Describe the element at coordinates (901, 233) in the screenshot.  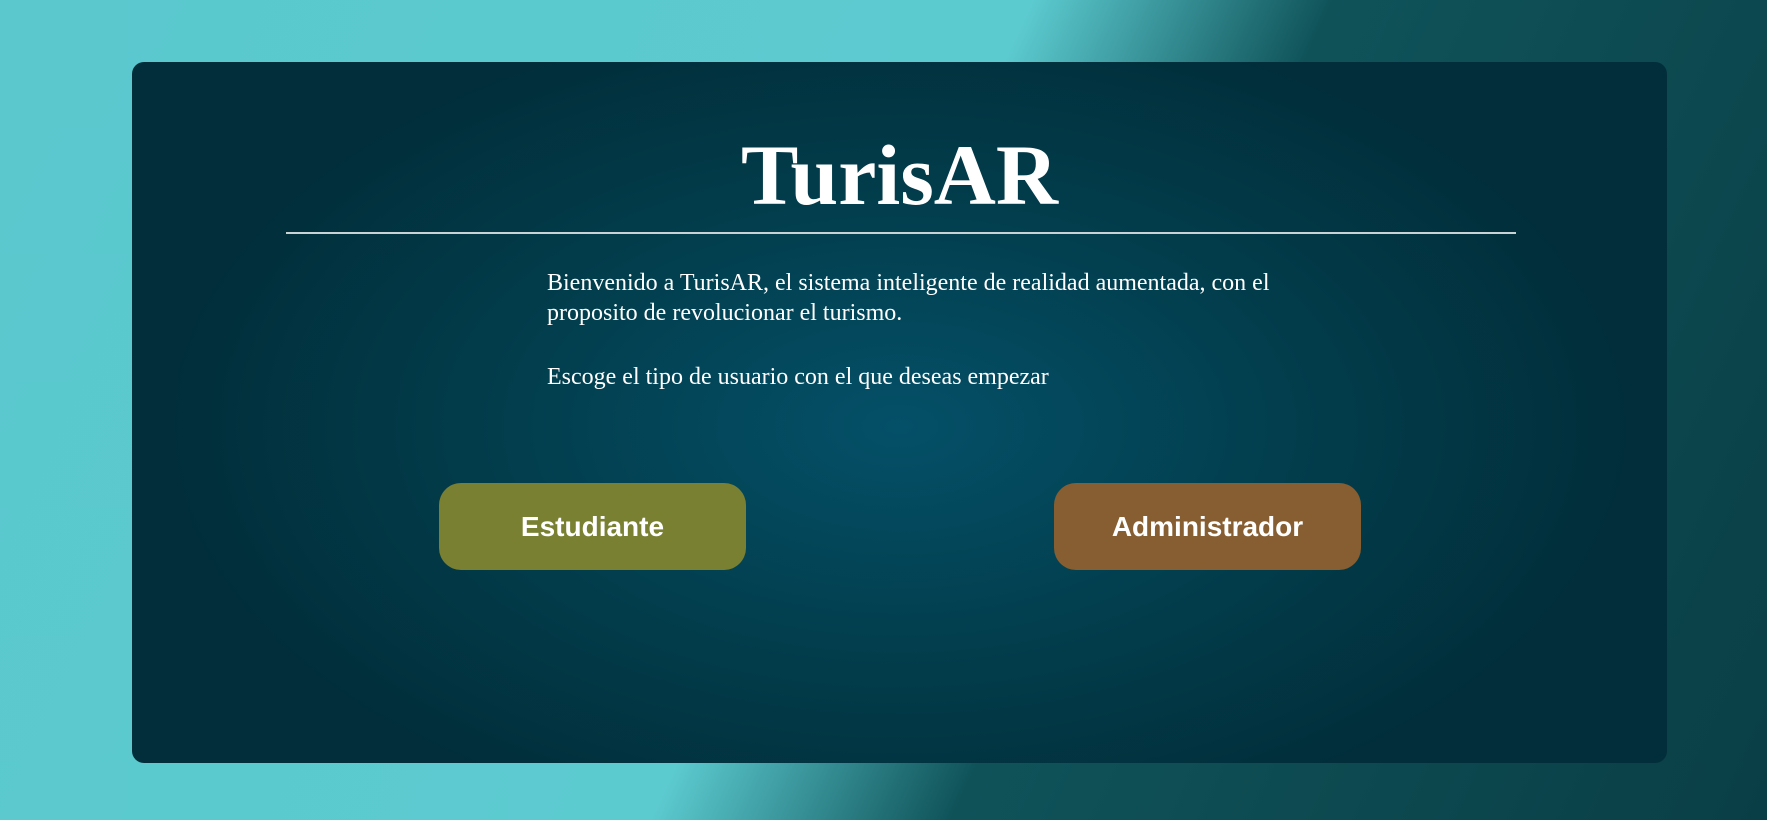
I see `title-divider` at that location.